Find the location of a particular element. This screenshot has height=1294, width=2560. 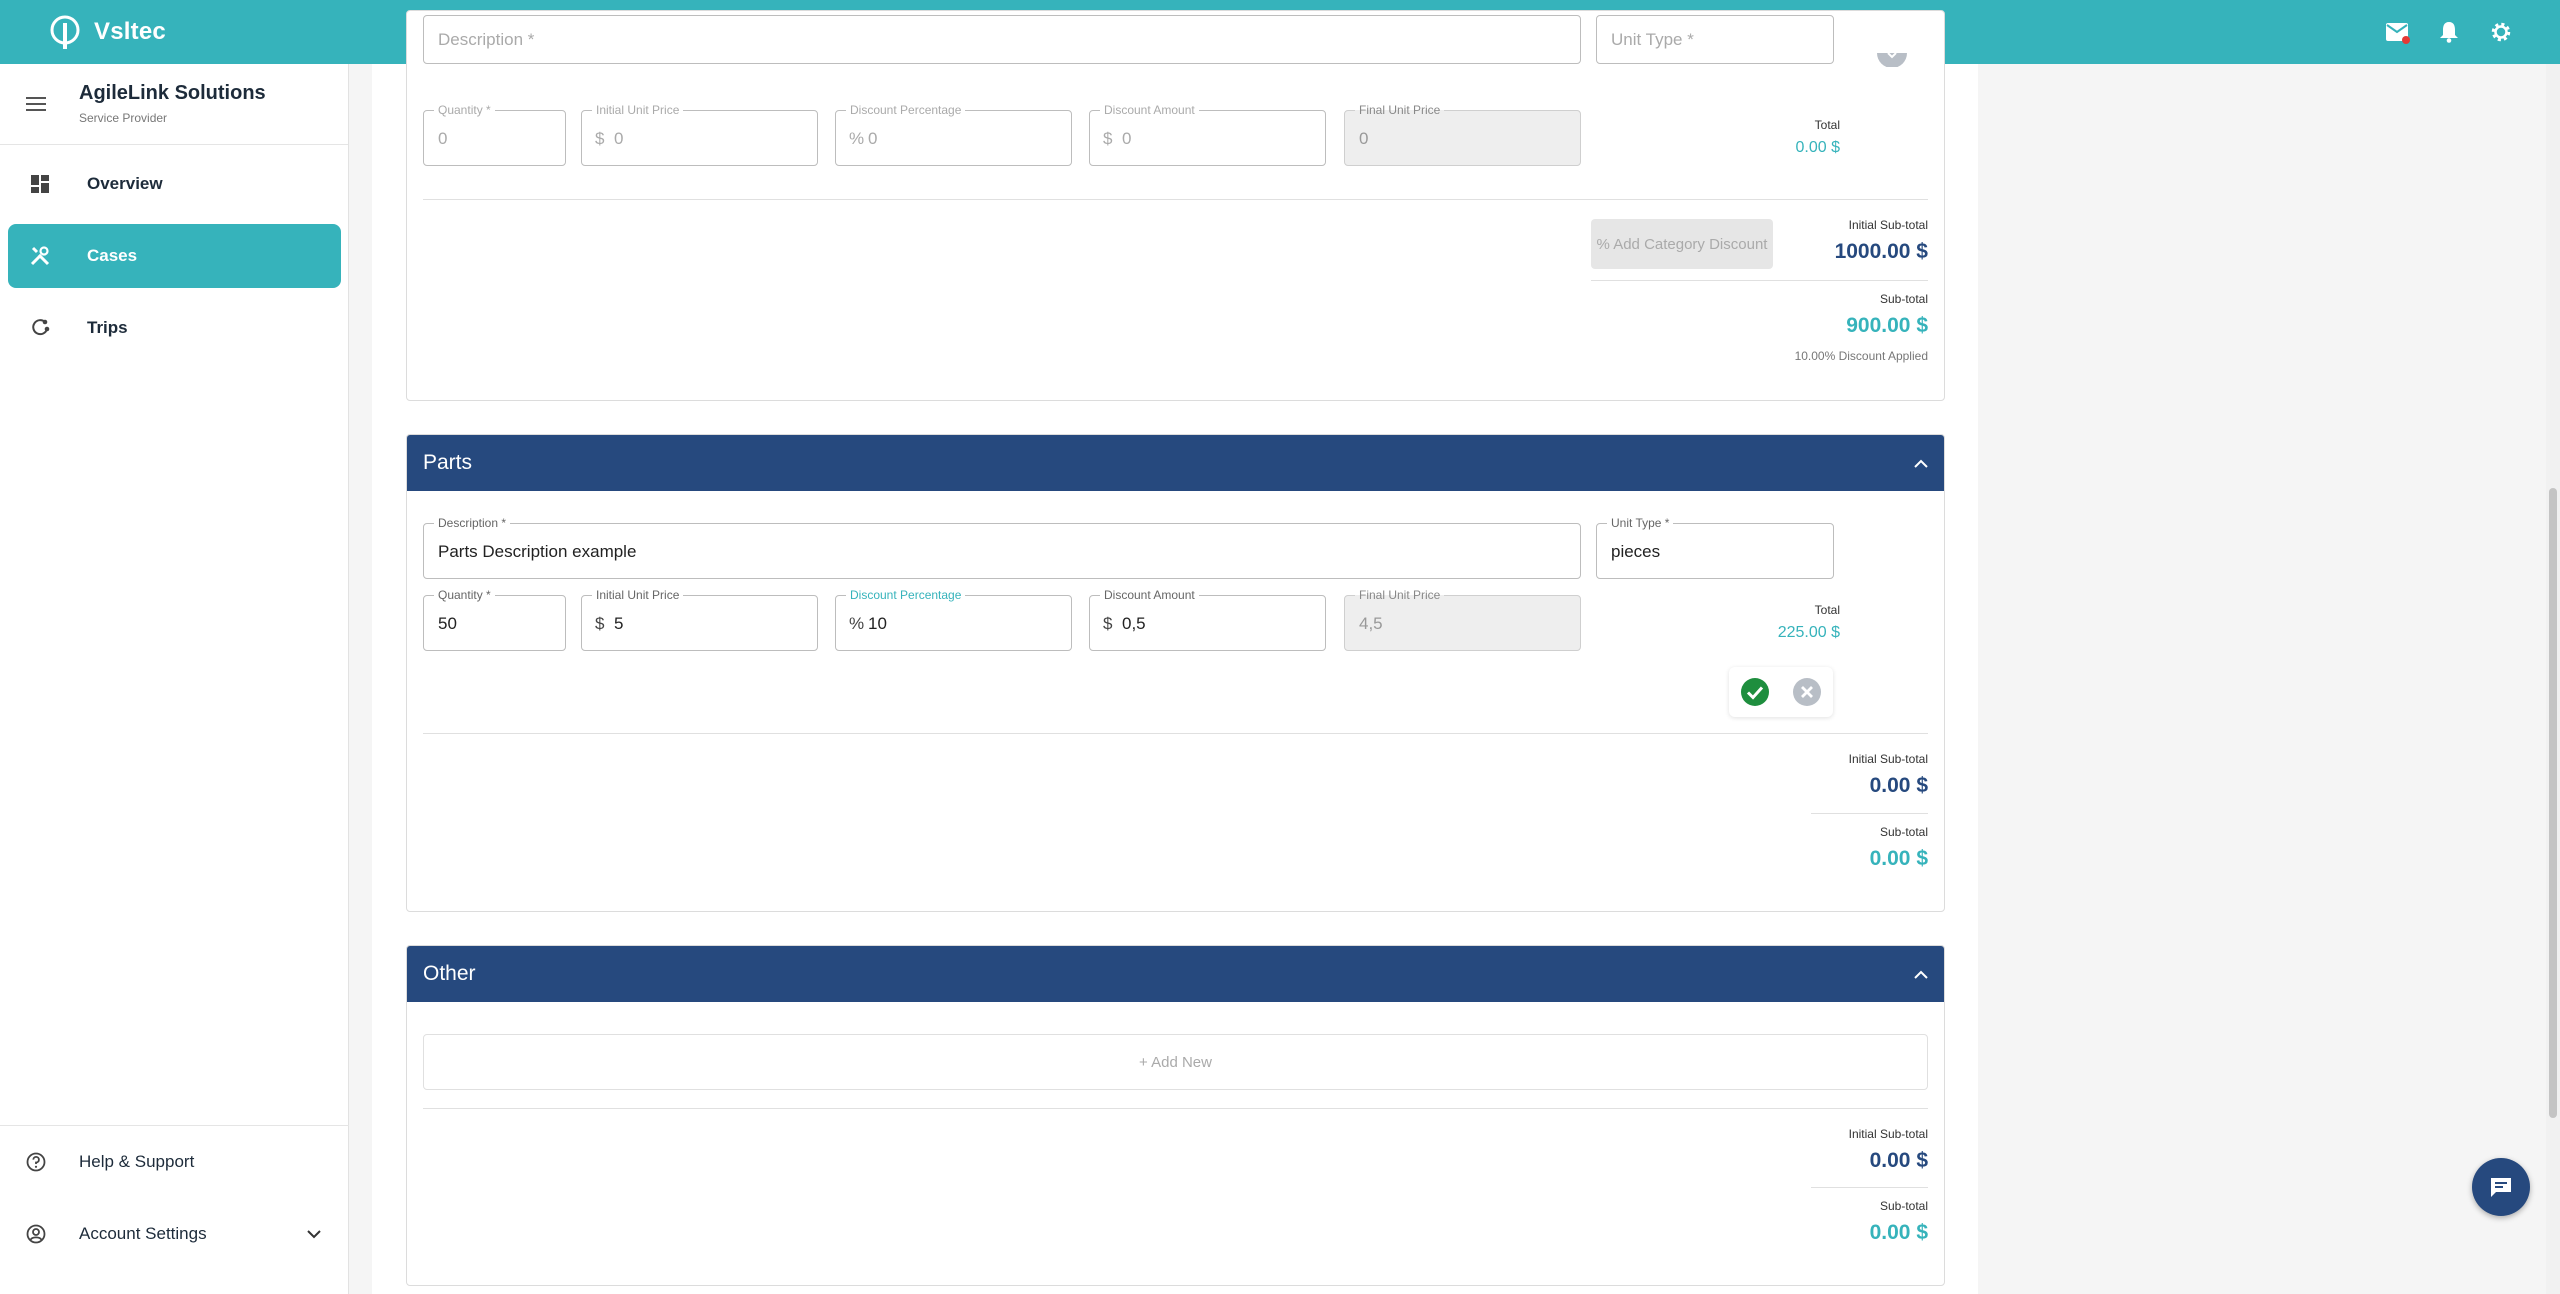

menu-icon is located at coordinates (36, 104).